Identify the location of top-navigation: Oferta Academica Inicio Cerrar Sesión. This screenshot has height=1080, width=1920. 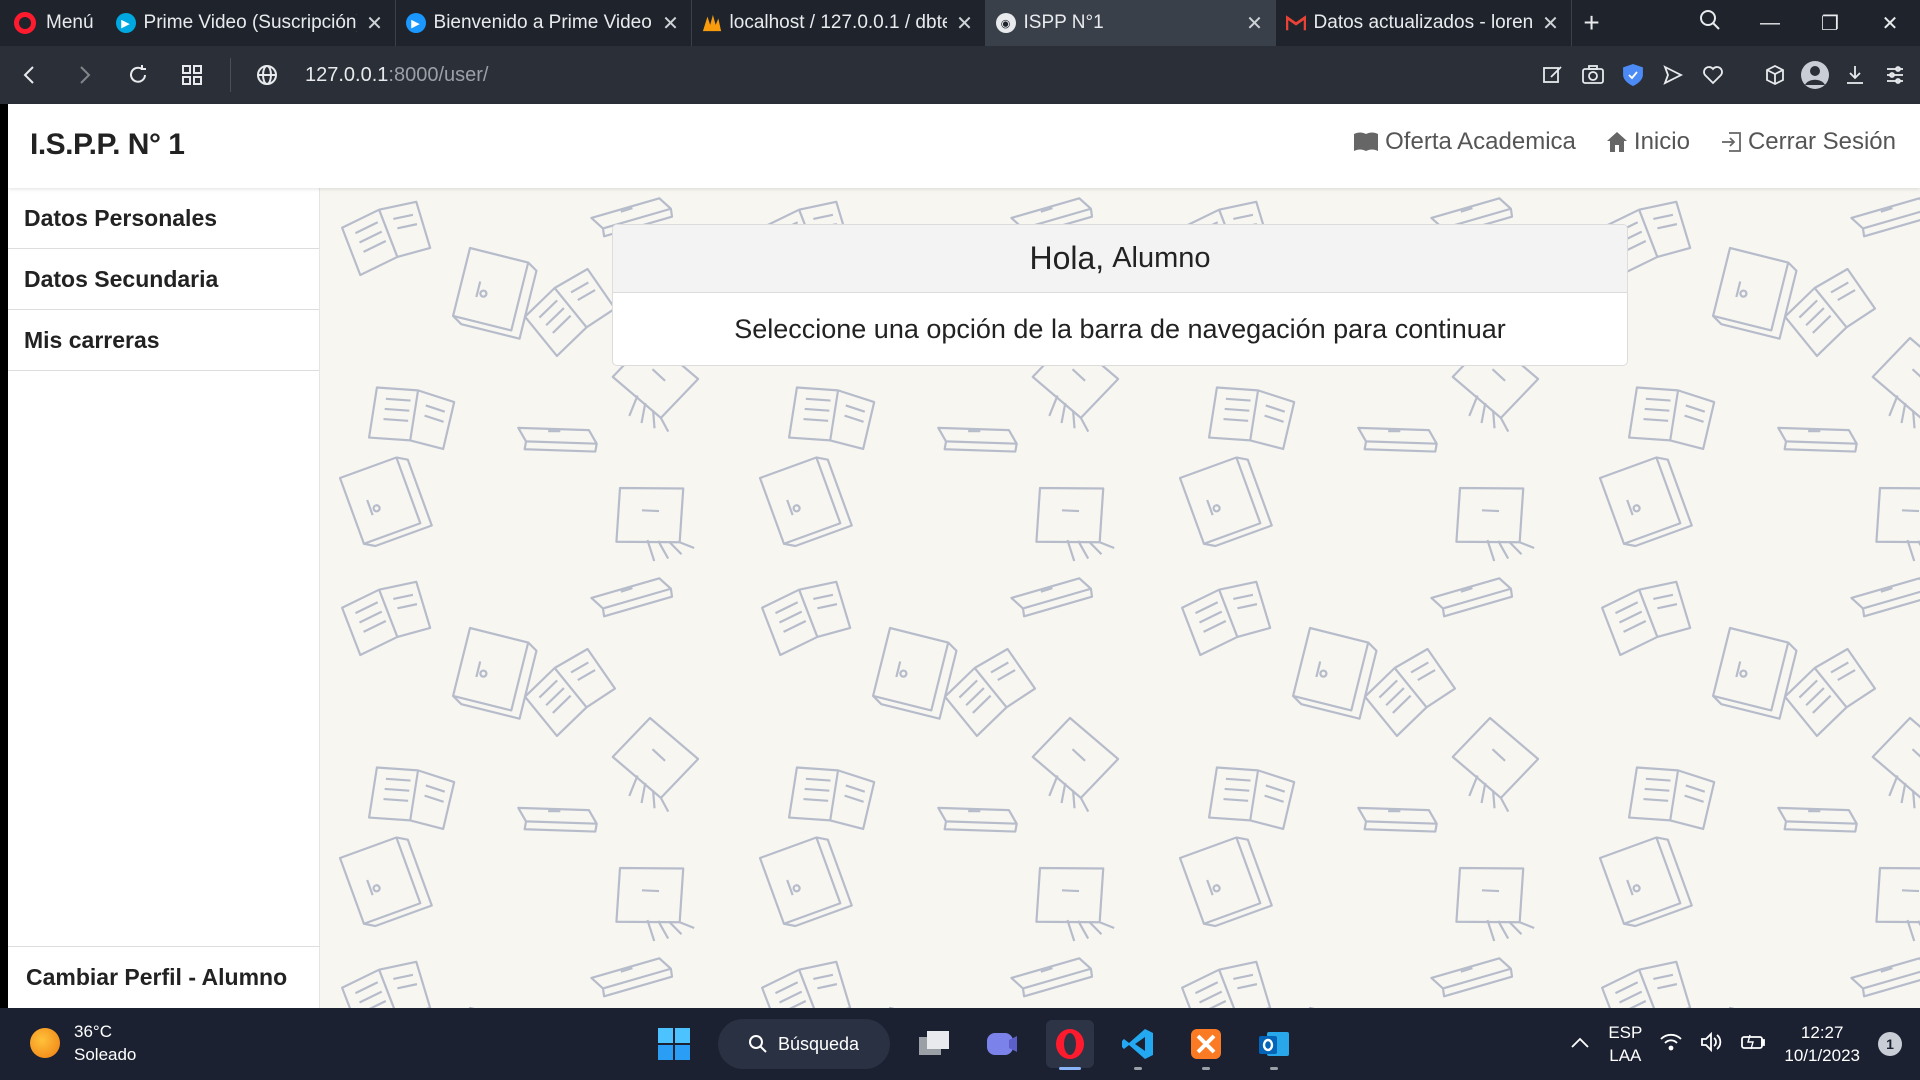
(1624, 142).